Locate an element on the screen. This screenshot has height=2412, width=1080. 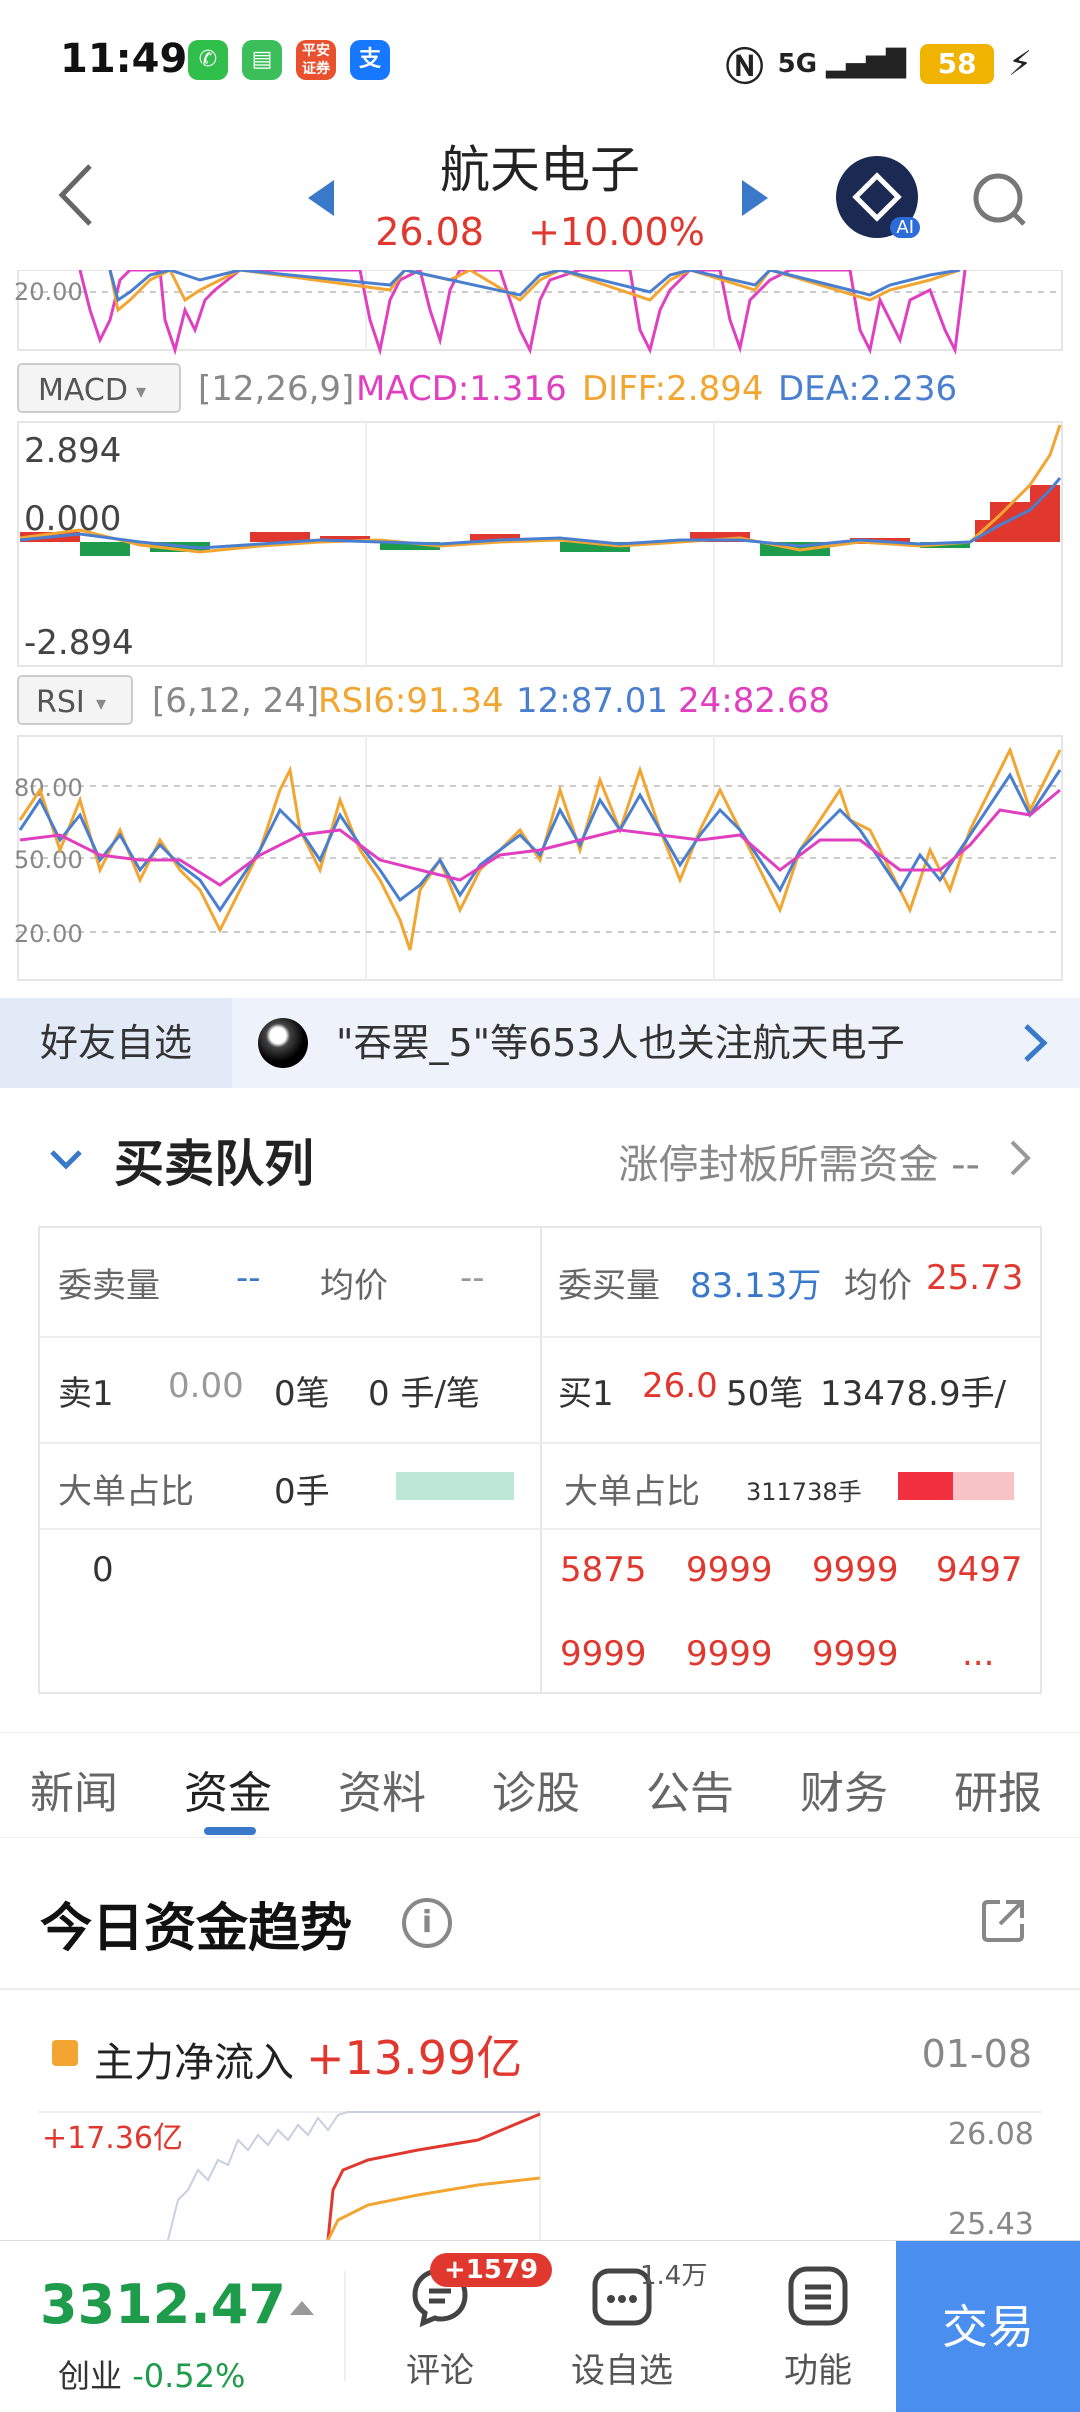
active-tab-indicator is located at coordinates (230, 1831).